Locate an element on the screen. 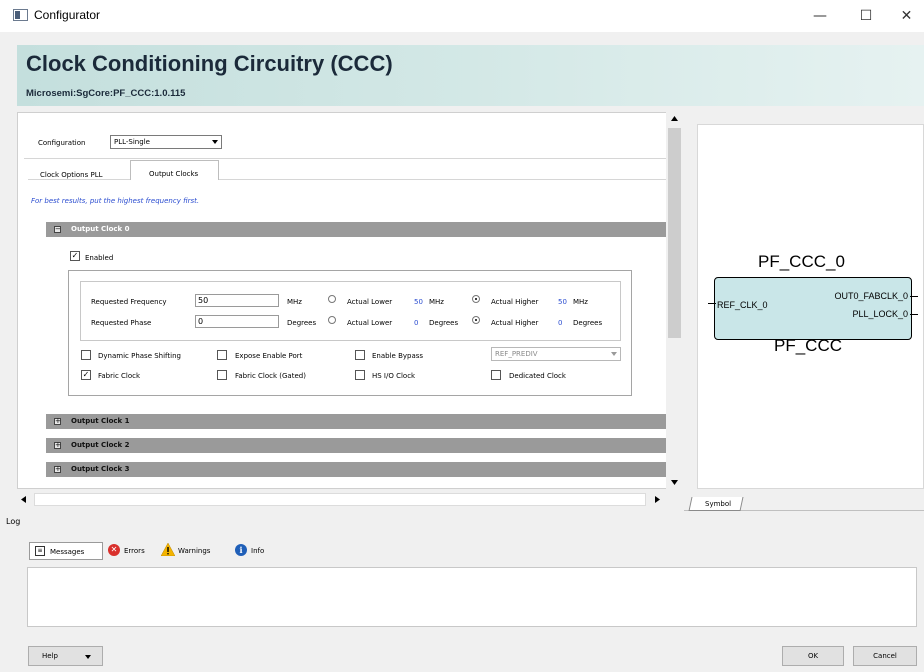 This screenshot has width=924, height=672. vertical-scroll-thumb is located at coordinates (674, 233).